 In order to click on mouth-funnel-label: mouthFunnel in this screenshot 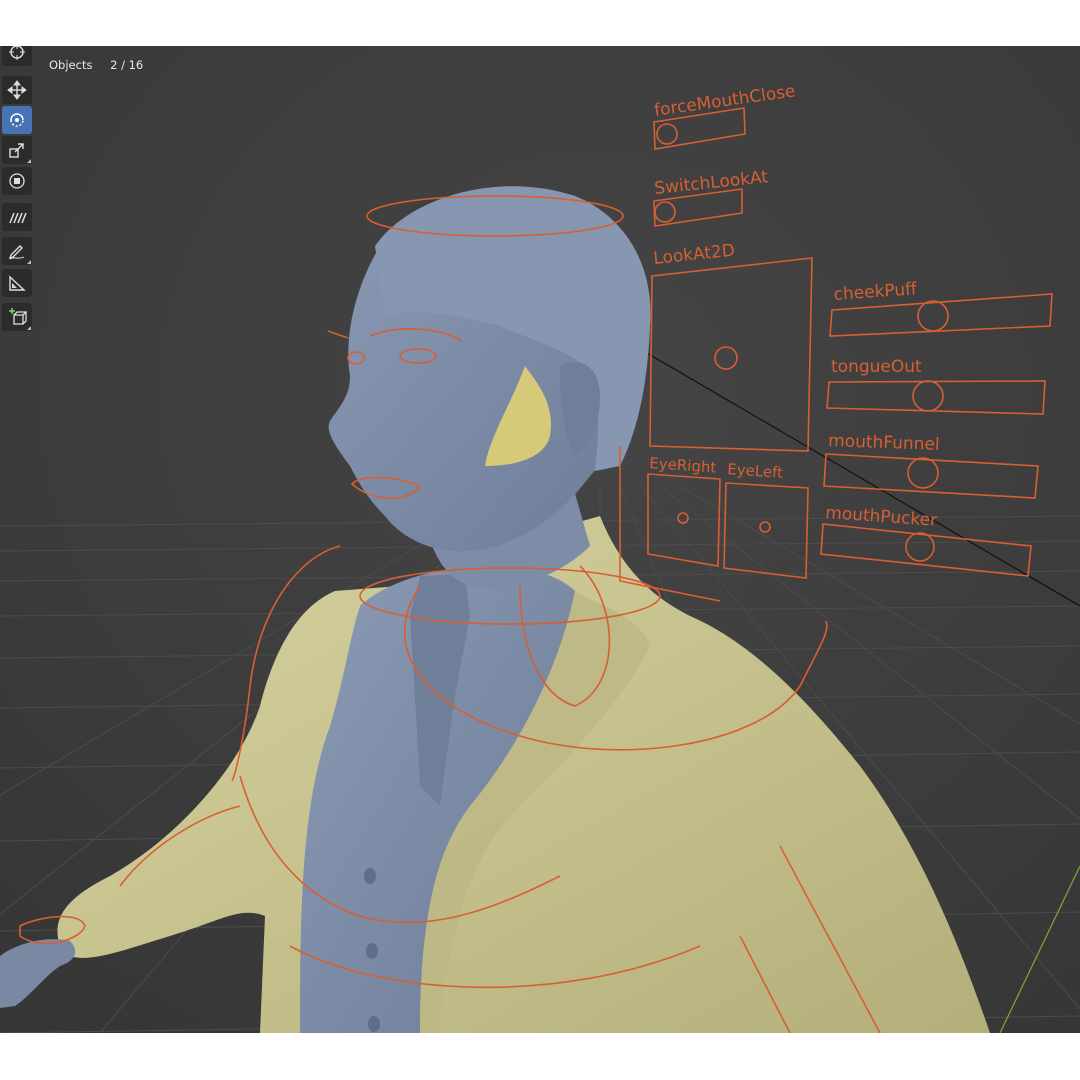, I will do `click(884, 443)`.